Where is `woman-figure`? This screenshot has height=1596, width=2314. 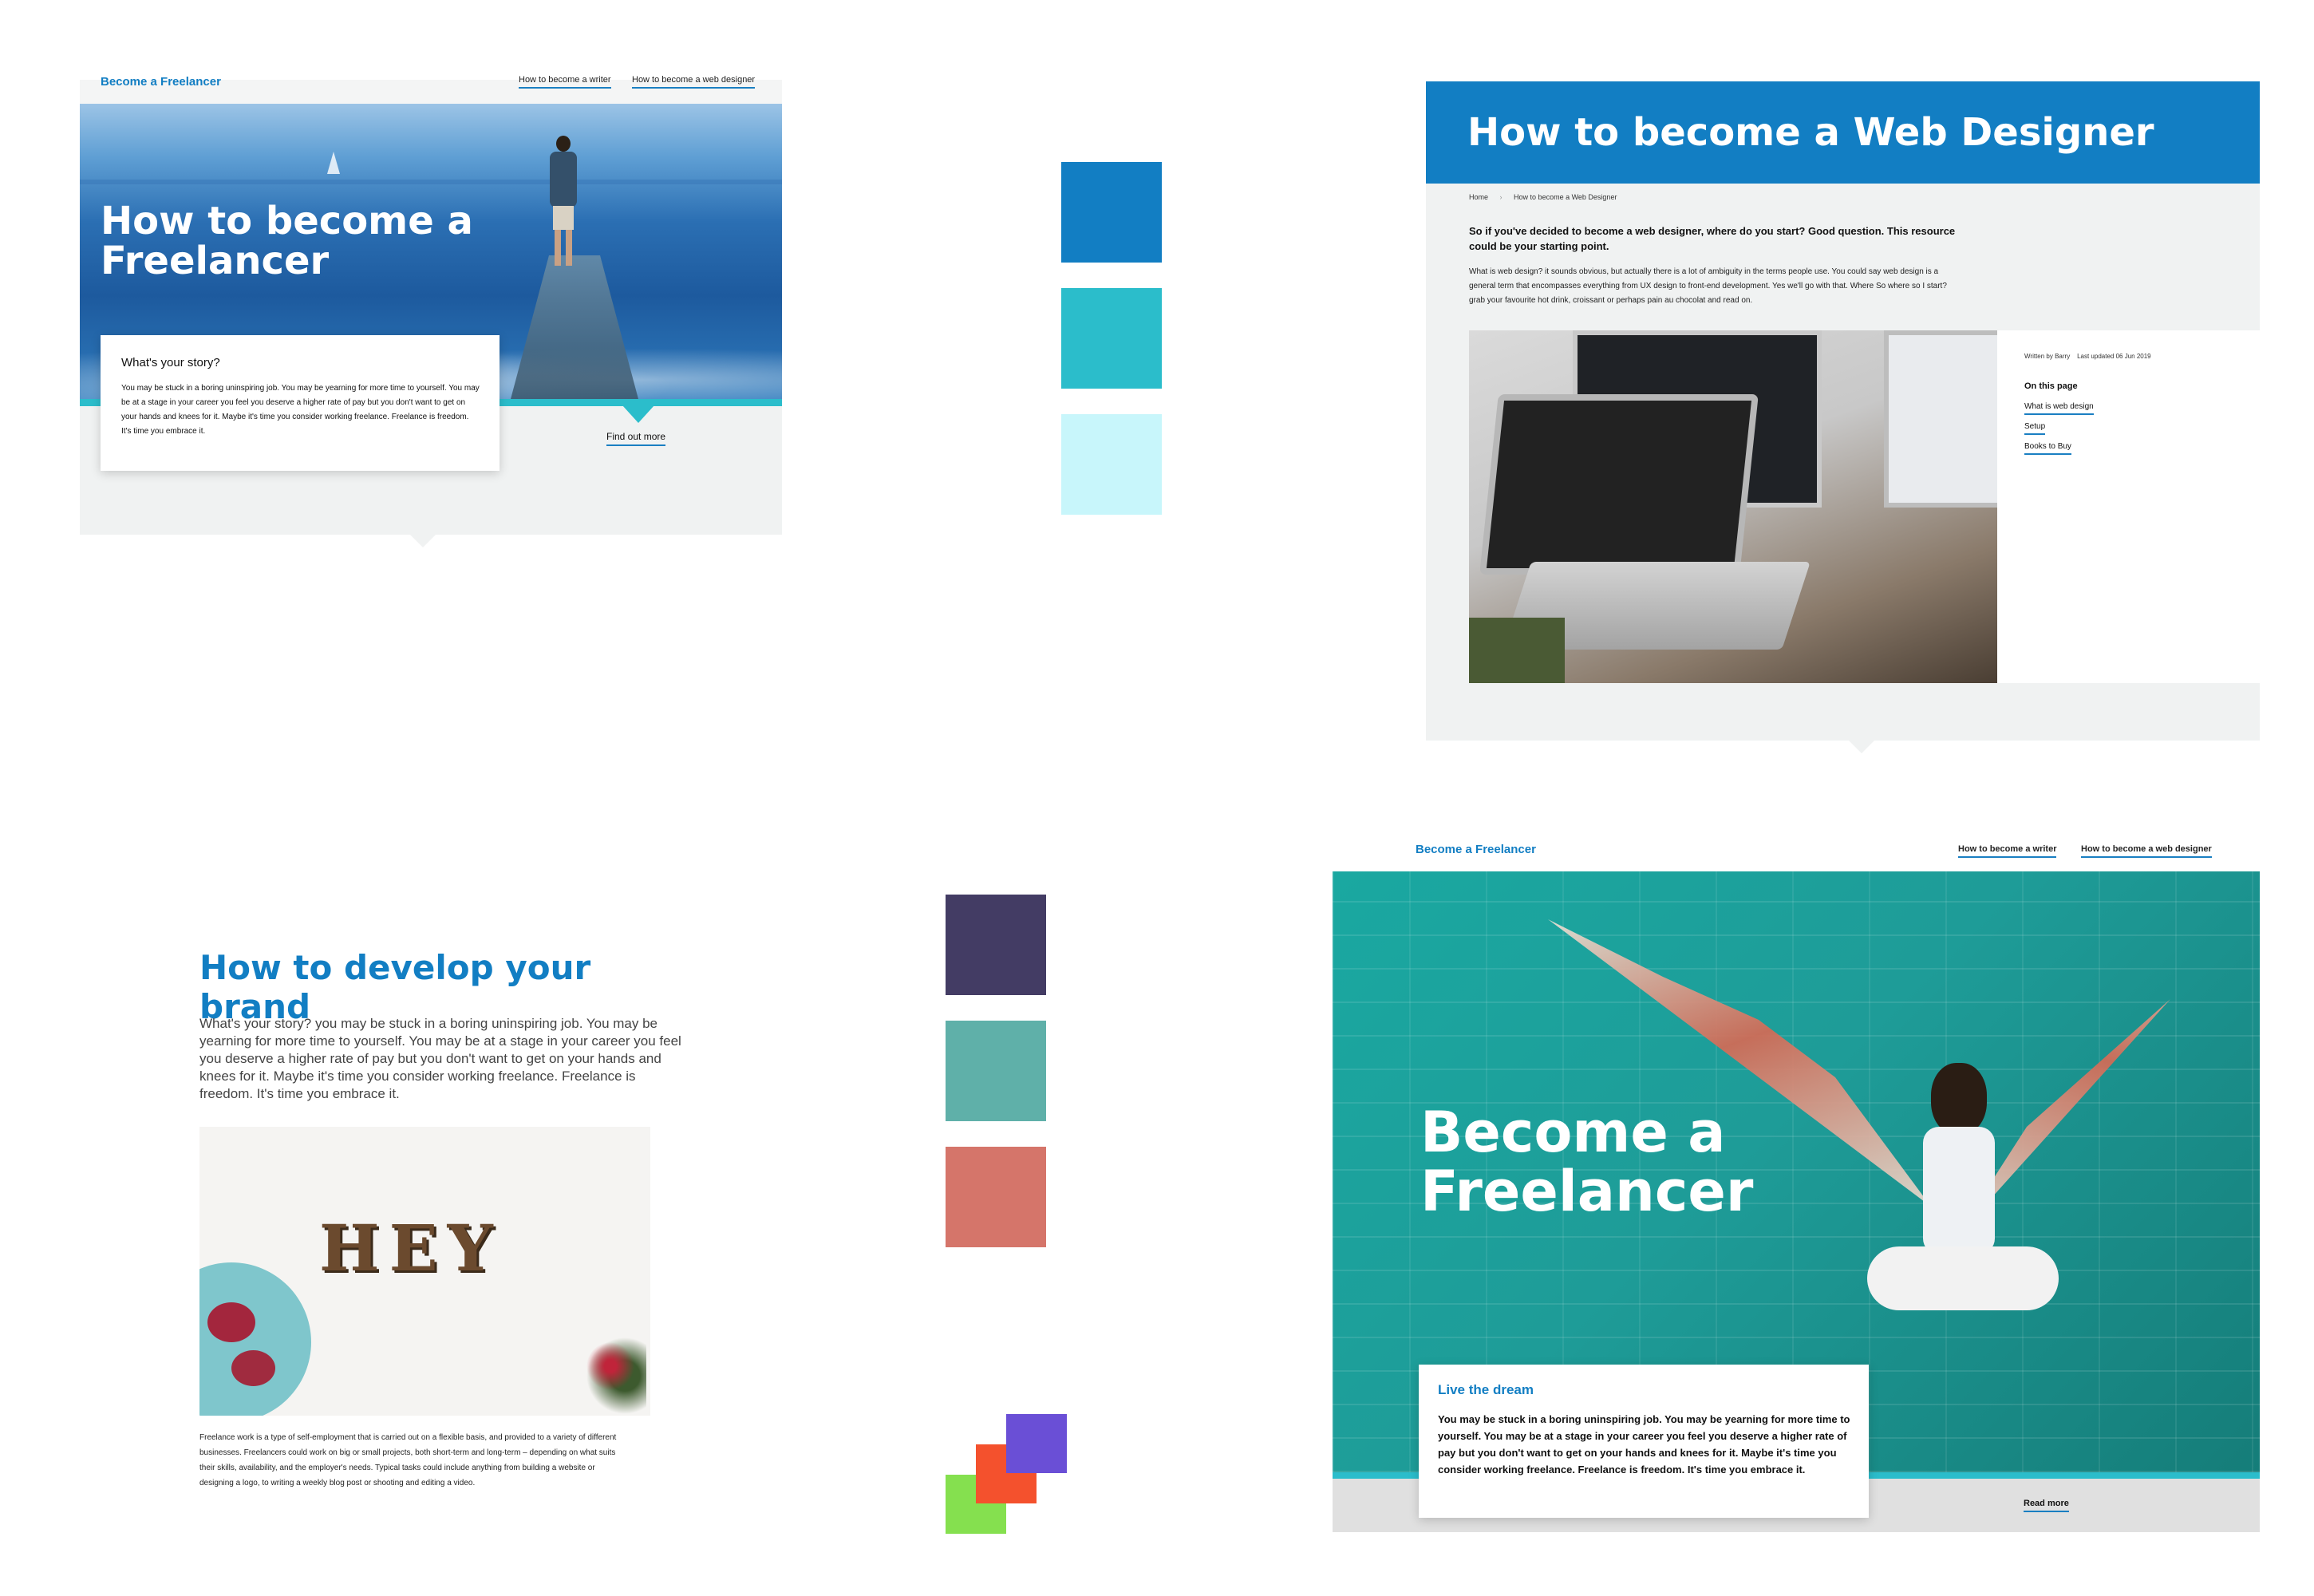
woman-figure is located at coordinates (1963, 1230).